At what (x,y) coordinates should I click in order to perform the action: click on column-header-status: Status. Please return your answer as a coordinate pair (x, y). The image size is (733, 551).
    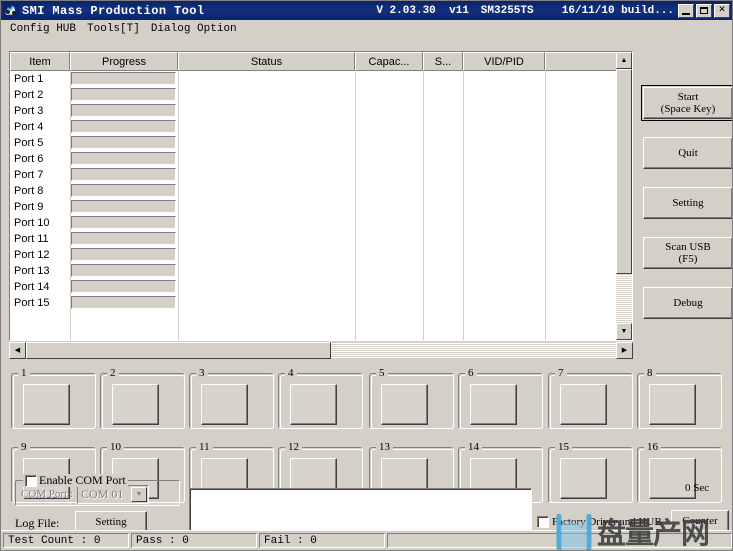
    Looking at the image, I should click on (266, 61).